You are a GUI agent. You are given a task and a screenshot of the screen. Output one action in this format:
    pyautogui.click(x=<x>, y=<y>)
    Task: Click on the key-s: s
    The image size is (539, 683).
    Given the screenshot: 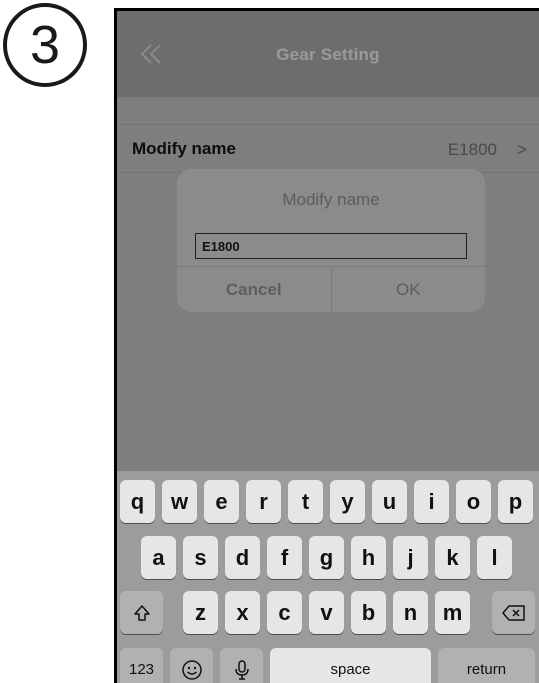 What is the action you would take?
    pyautogui.click(x=200, y=557)
    